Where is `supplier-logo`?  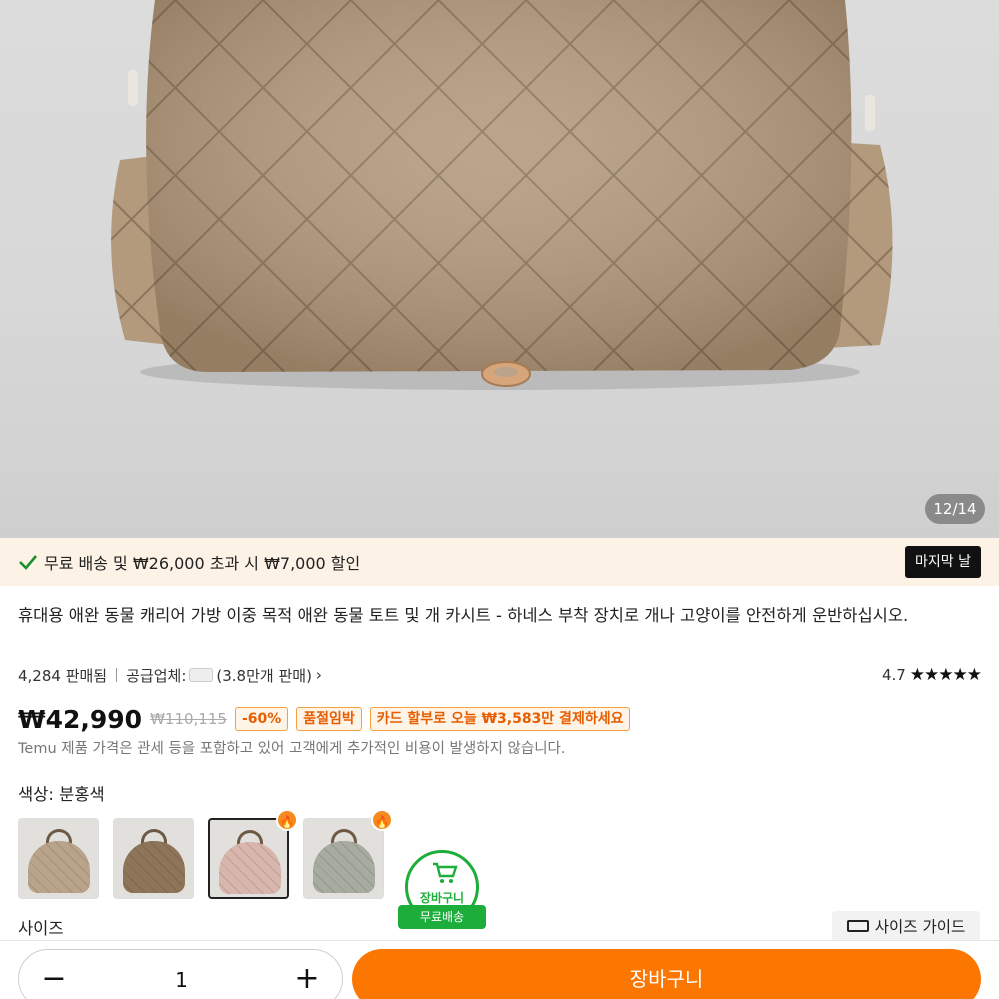 supplier-logo is located at coordinates (201, 675).